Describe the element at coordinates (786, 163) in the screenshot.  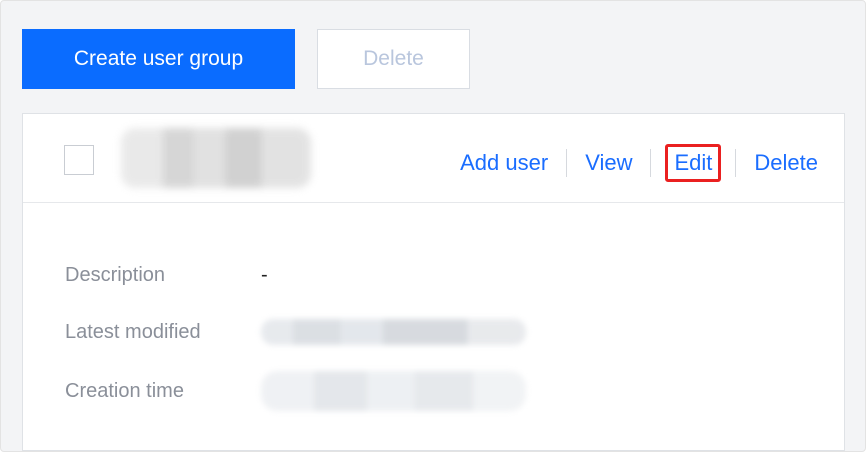
I see `delete-link: Delete` at that location.